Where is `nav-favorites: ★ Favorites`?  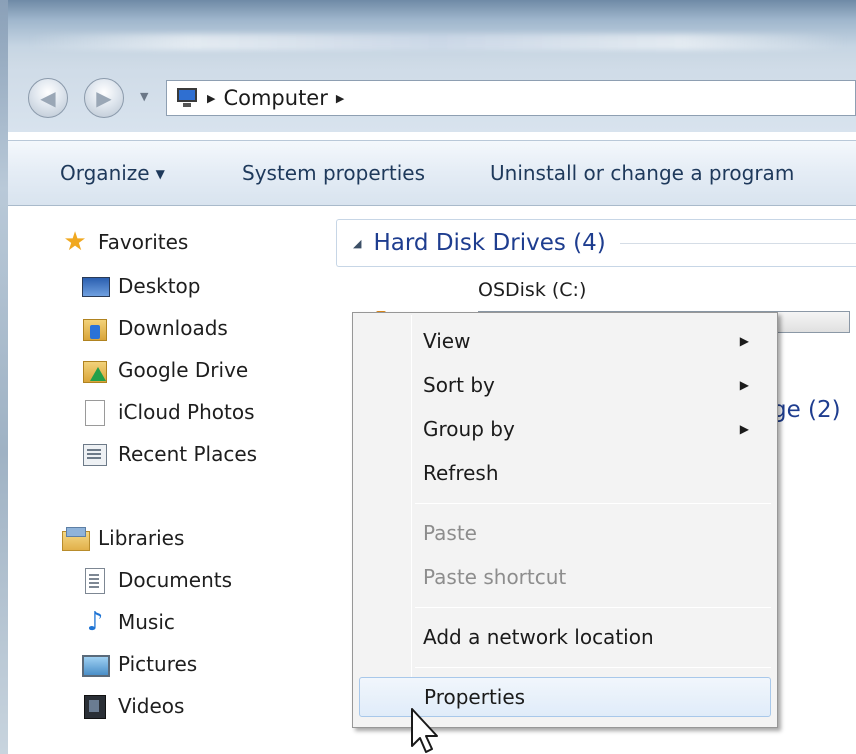 nav-favorites: ★ Favorites is located at coordinates (125, 242).